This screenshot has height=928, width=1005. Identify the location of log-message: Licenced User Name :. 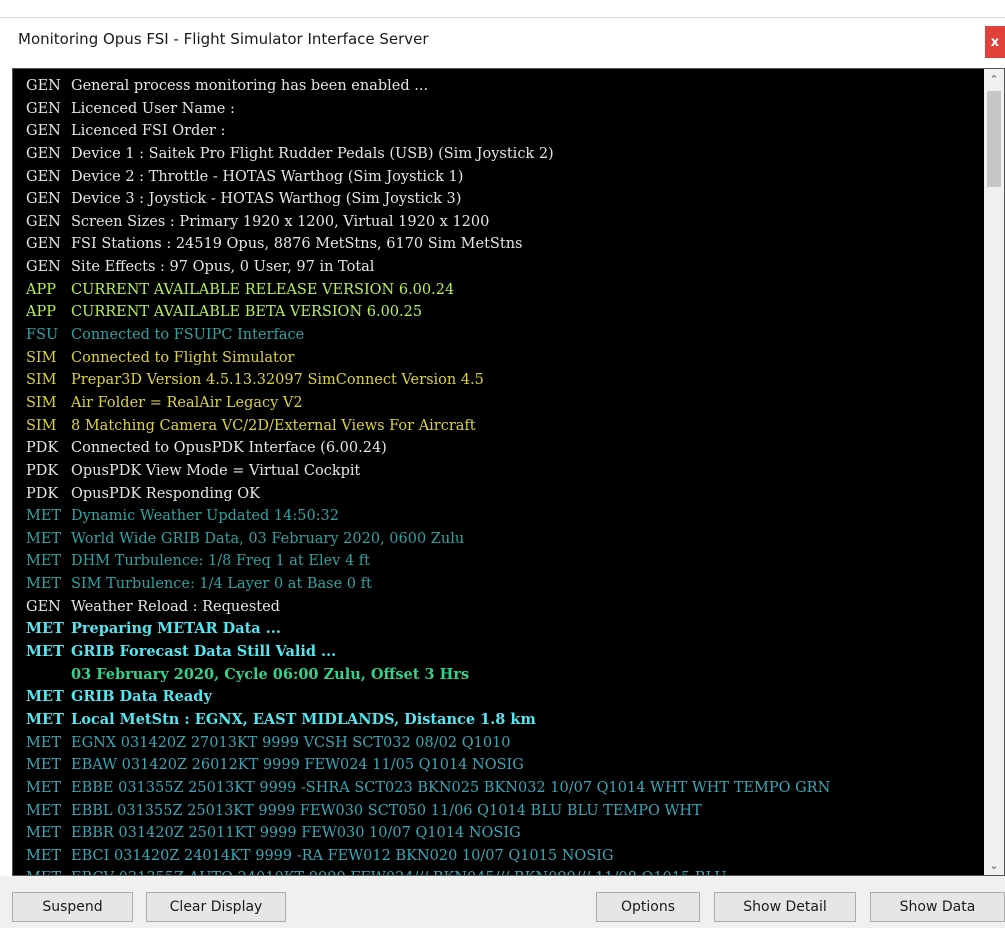
(153, 108).